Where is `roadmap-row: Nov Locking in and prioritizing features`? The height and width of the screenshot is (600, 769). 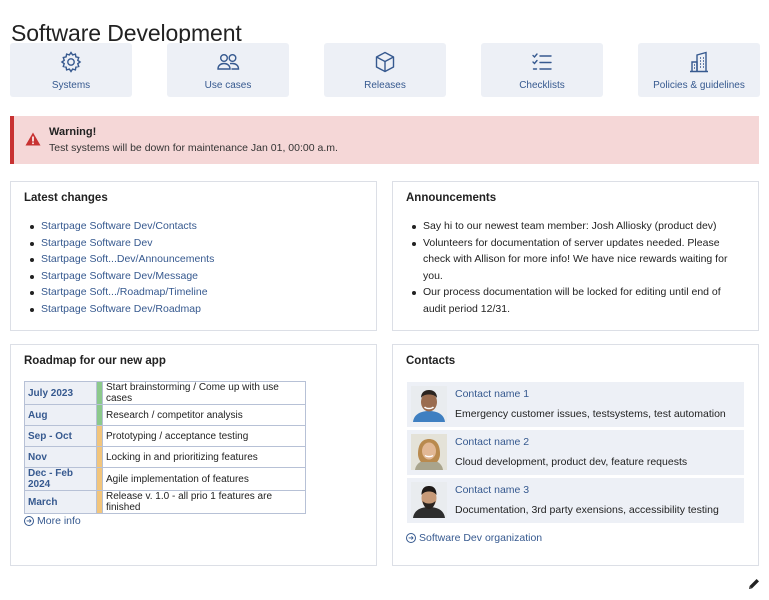
roadmap-row: Nov Locking in and prioritizing features is located at coordinates (165, 457).